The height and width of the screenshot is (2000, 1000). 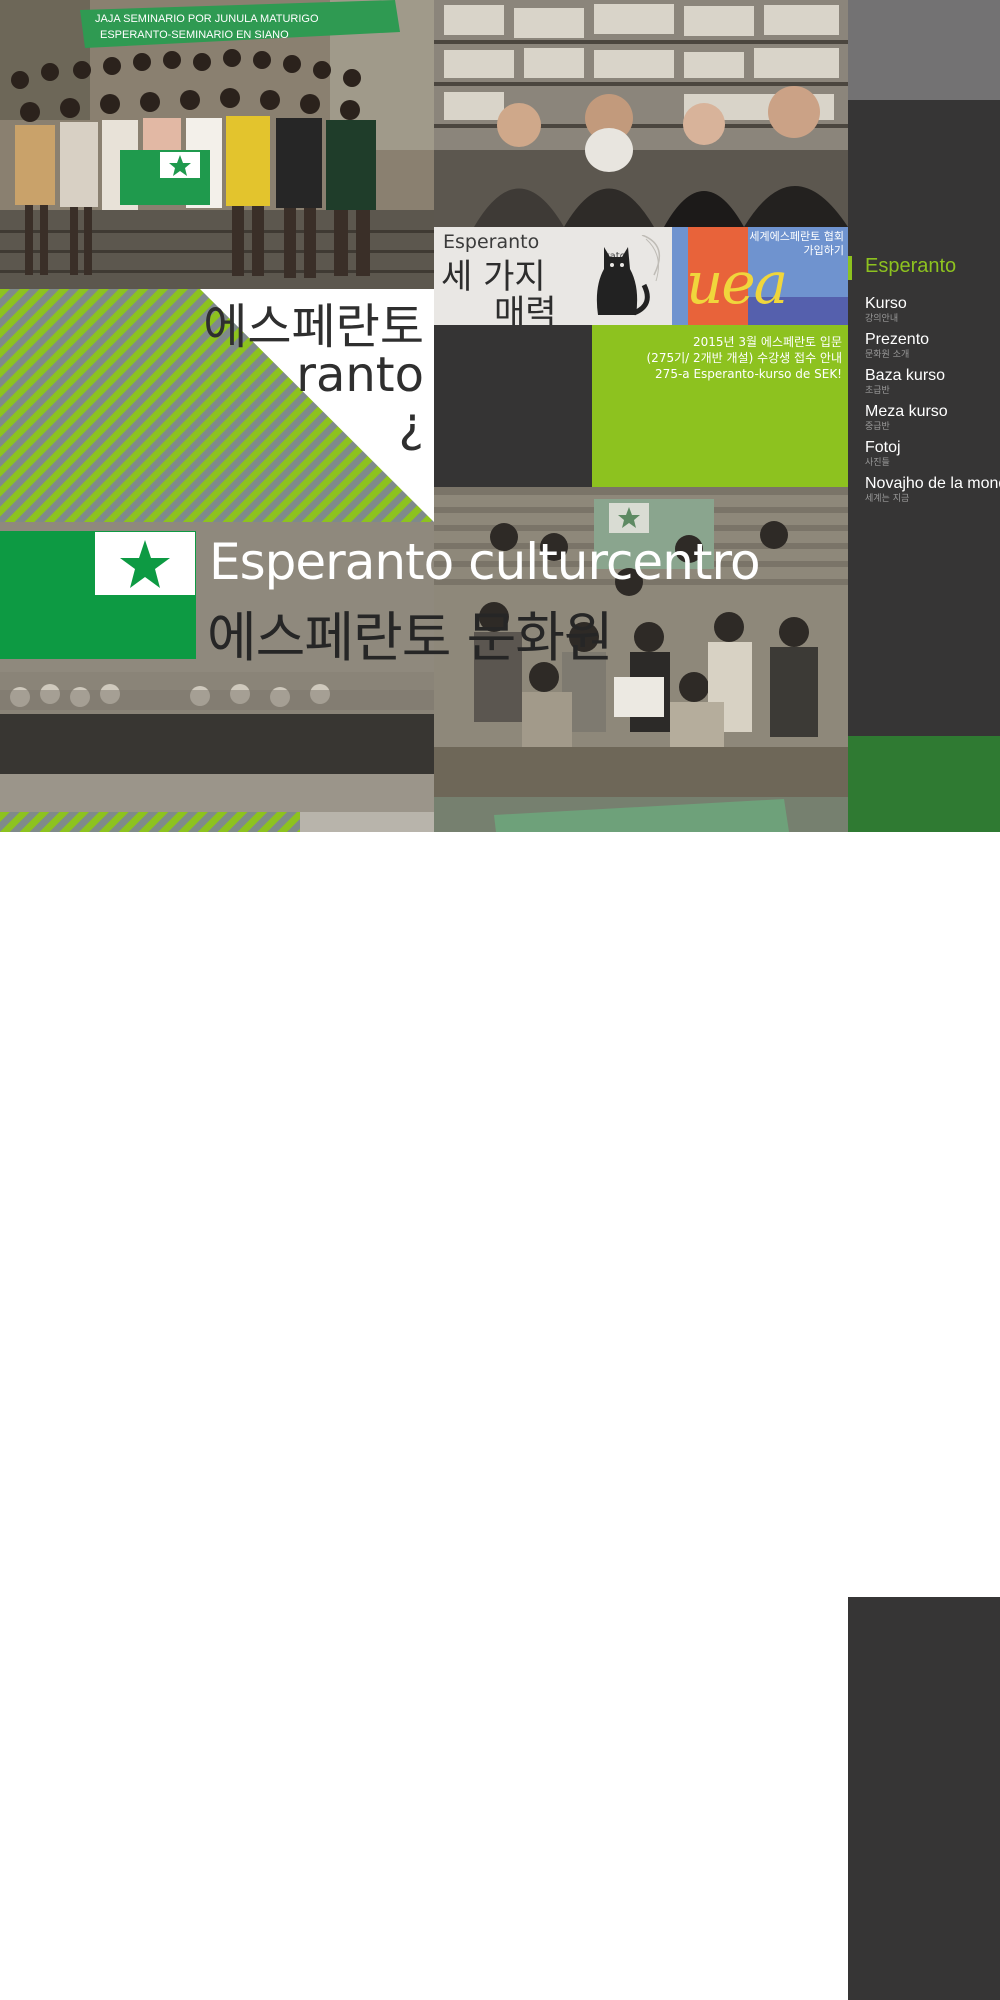 I want to click on four-people-photo-image, so click(x=641, y=113).